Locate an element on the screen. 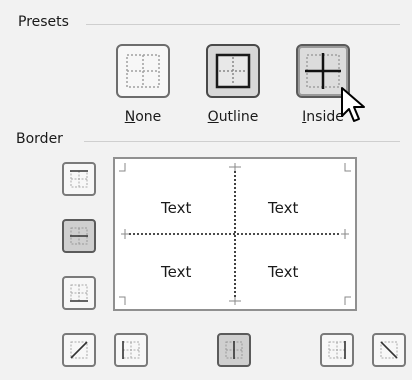 The image size is (412, 380). border-right-icon is located at coordinates (337, 350).